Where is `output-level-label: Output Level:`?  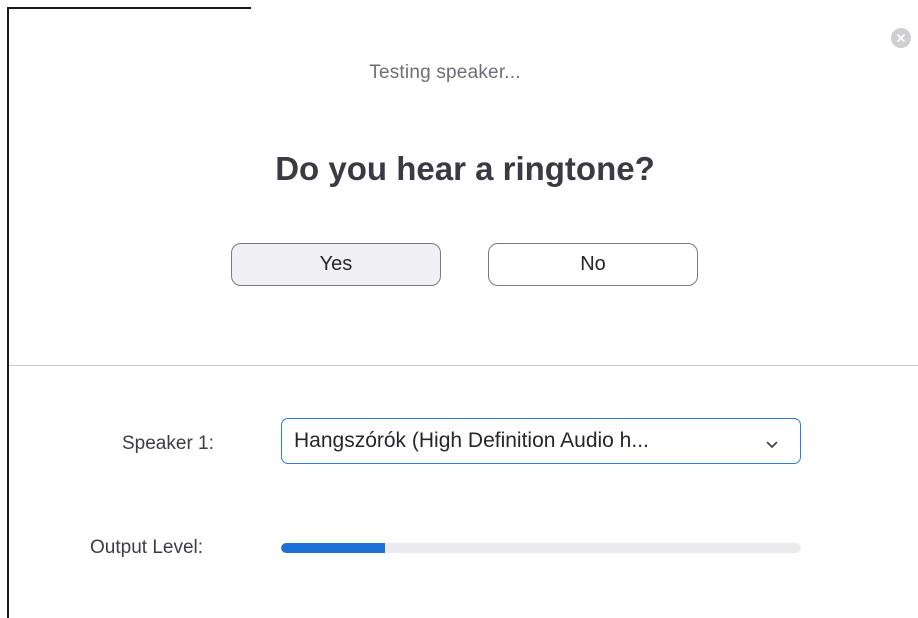
output-level-label: Output Level: is located at coordinates (147, 547).